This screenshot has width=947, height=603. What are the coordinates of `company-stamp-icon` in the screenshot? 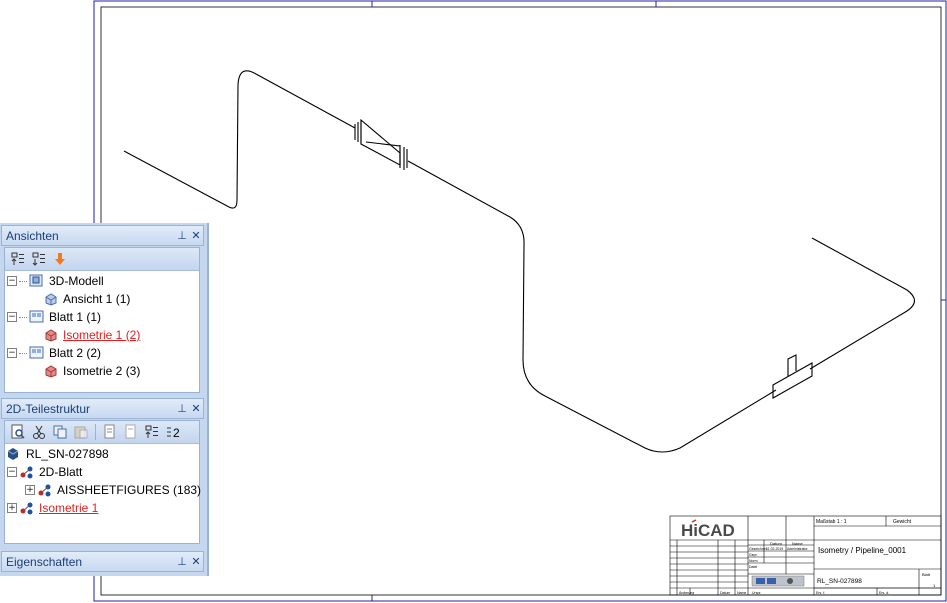 It's located at (778, 581).